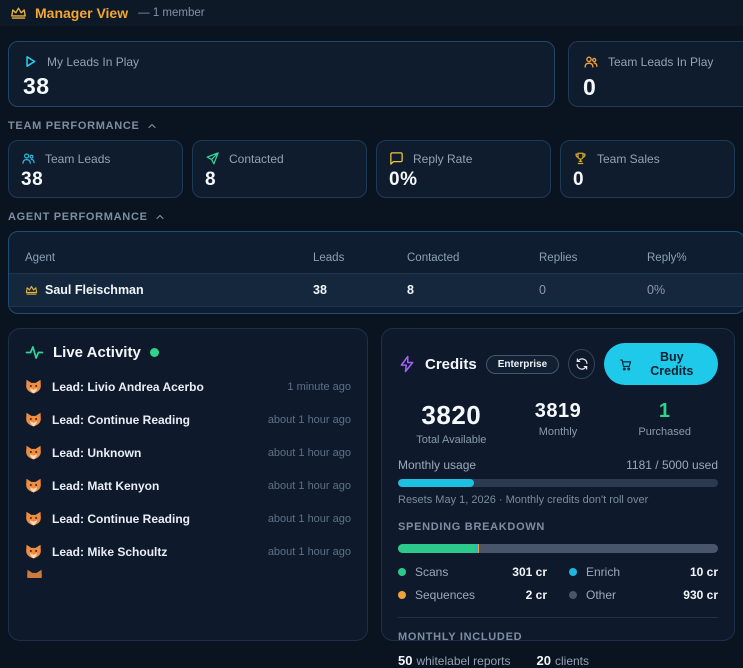  Describe the element at coordinates (643, 595) in the screenshot. I see `legend-other: Other 930 cr` at that location.